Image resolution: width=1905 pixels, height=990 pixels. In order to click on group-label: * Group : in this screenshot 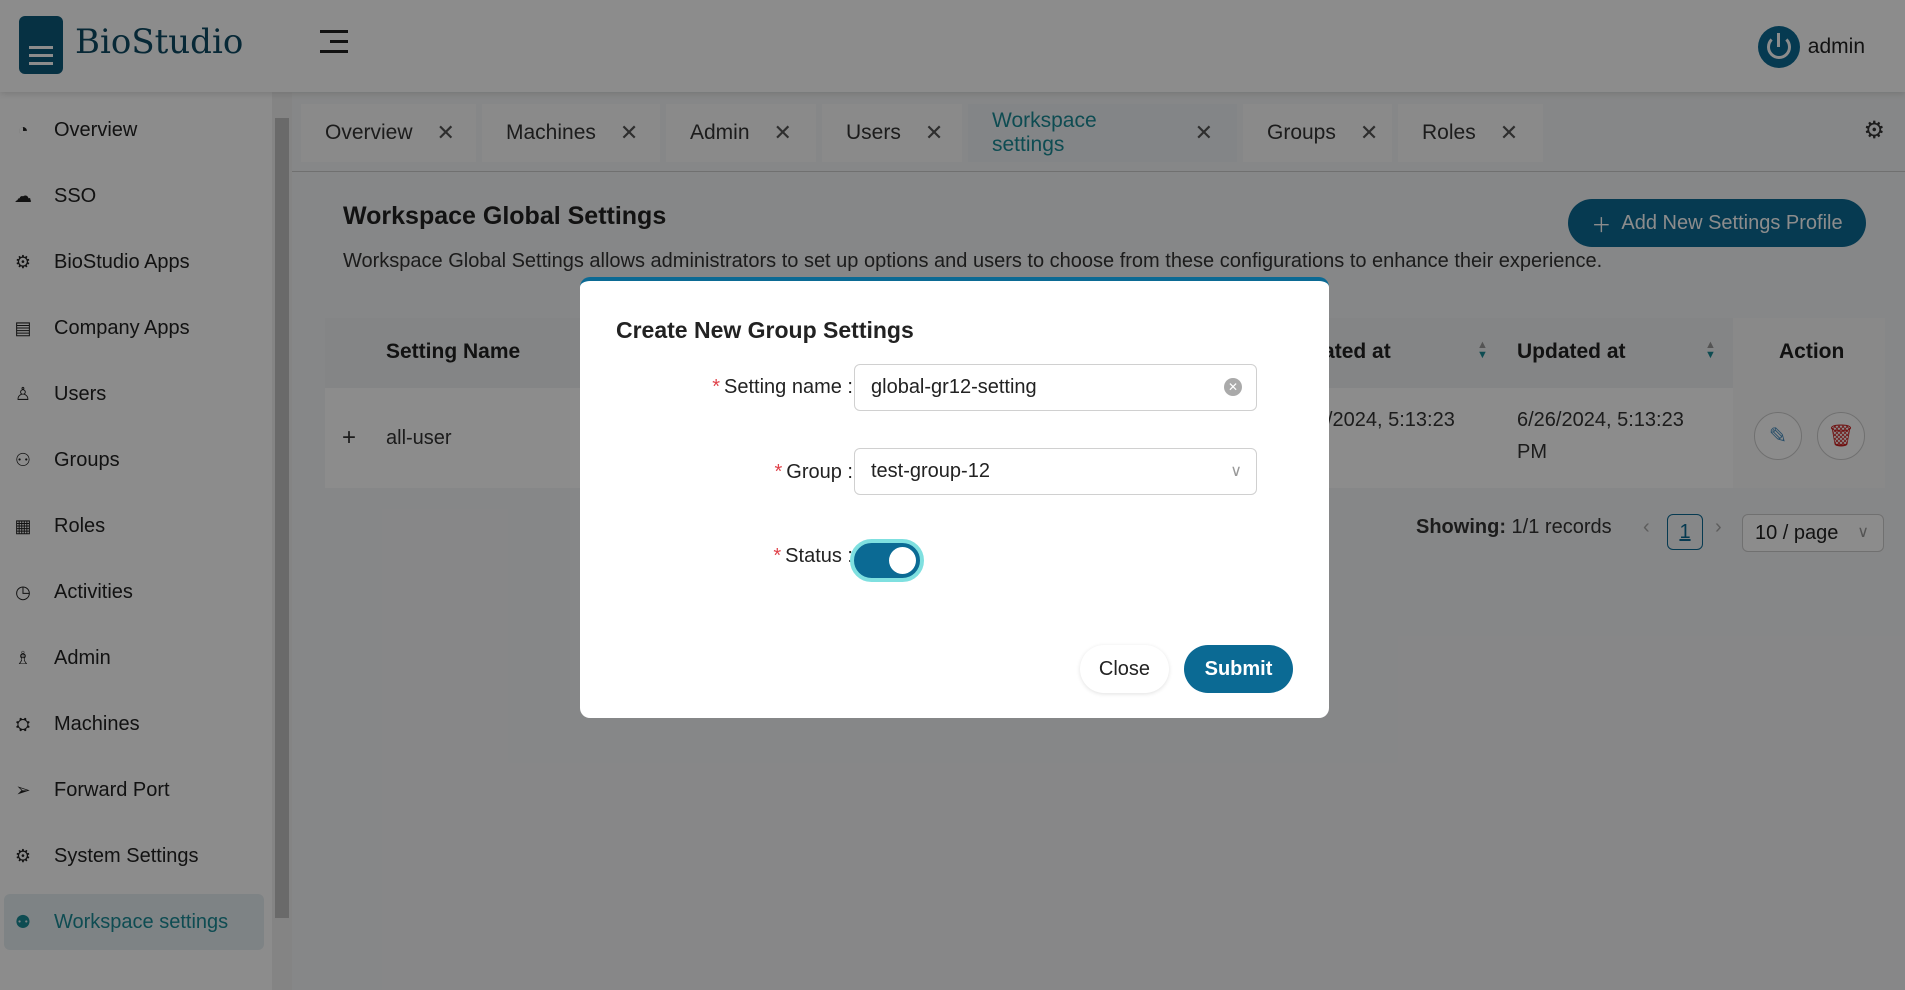, I will do `click(813, 472)`.